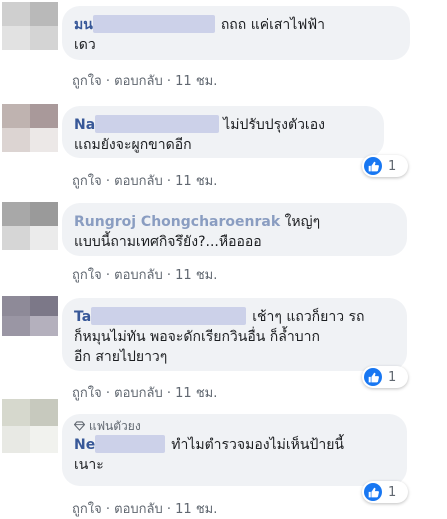 The height and width of the screenshot is (519, 447). What do you see at coordinates (177, 222) in the screenshot?
I see `commenter-name: Rungroj Chongcharoenrak` at bounding box center [177, 222].